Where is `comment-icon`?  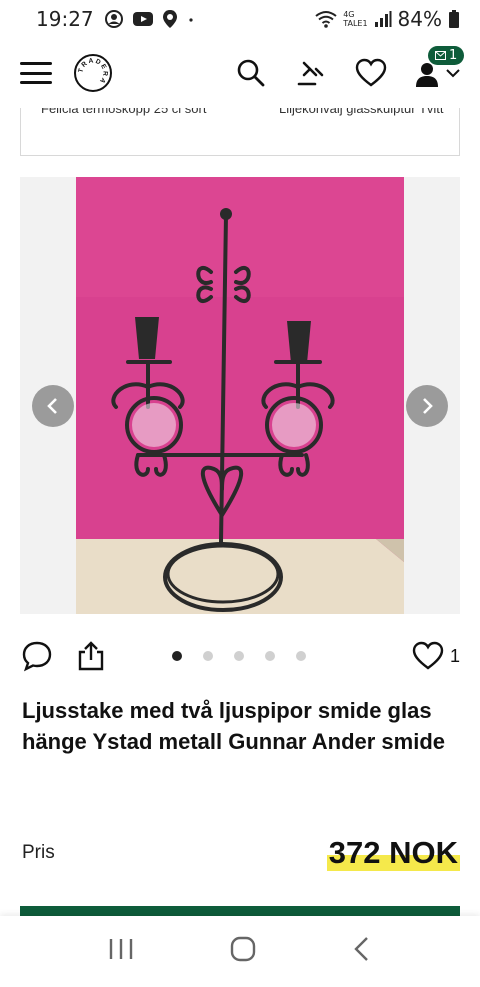
comment-icon is located at coordinates (37, 656).